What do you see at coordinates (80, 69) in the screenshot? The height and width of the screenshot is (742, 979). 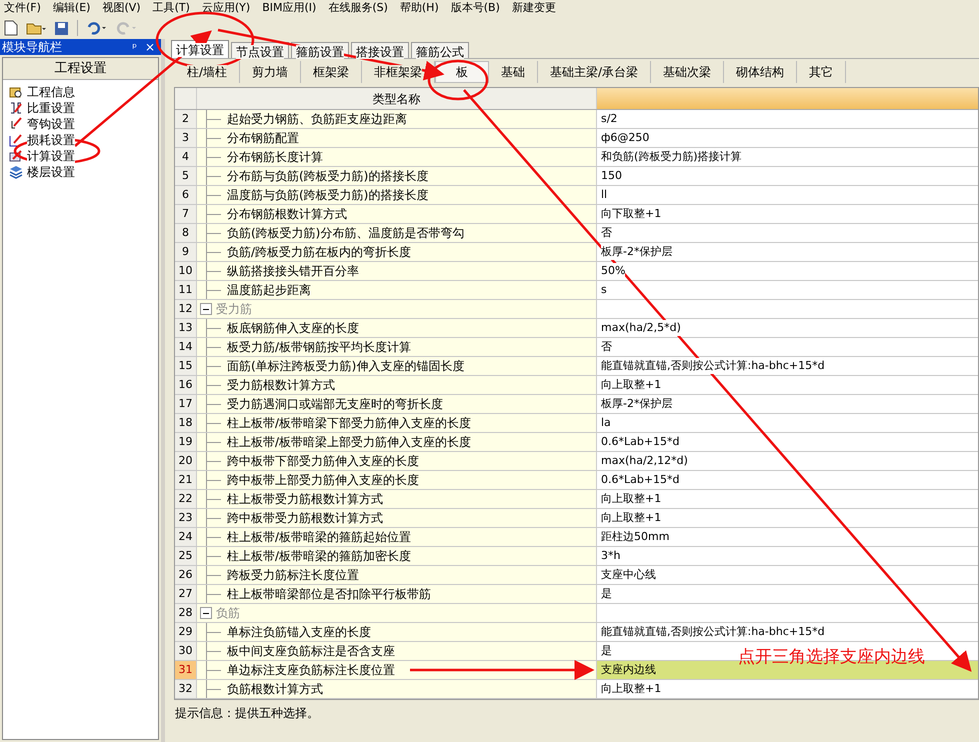 I see `section-header: 工程设置` at bounding box center [80, 69].